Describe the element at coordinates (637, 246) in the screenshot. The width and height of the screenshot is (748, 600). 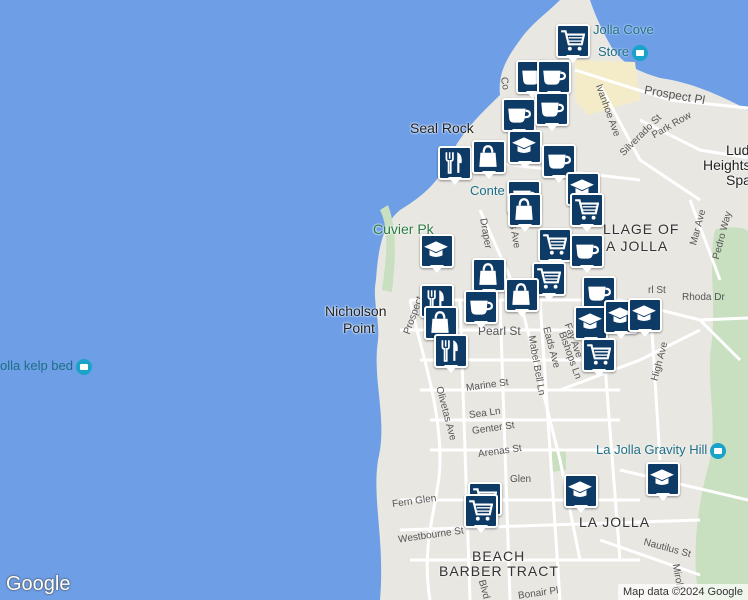
I see `village-label-2: A JOLLA` at that location.